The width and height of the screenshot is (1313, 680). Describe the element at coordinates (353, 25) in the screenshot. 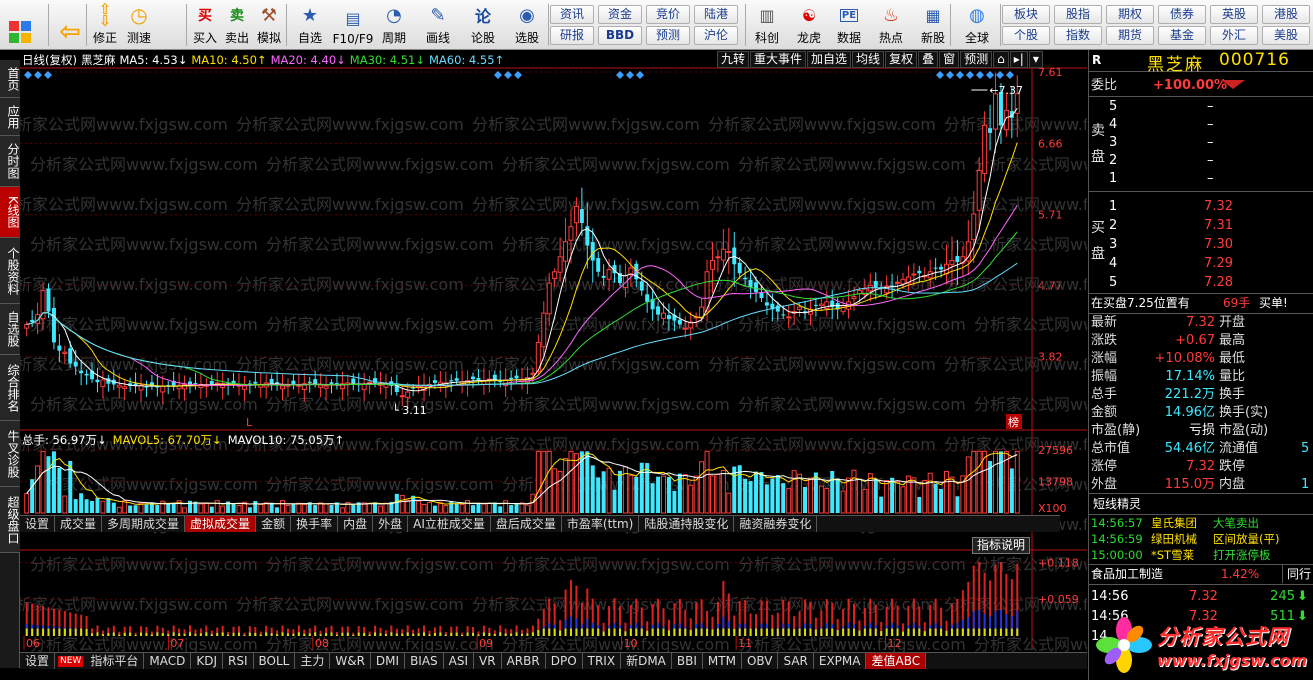

I see `toolbar-button-8: ▤ F10/F9` at that location.